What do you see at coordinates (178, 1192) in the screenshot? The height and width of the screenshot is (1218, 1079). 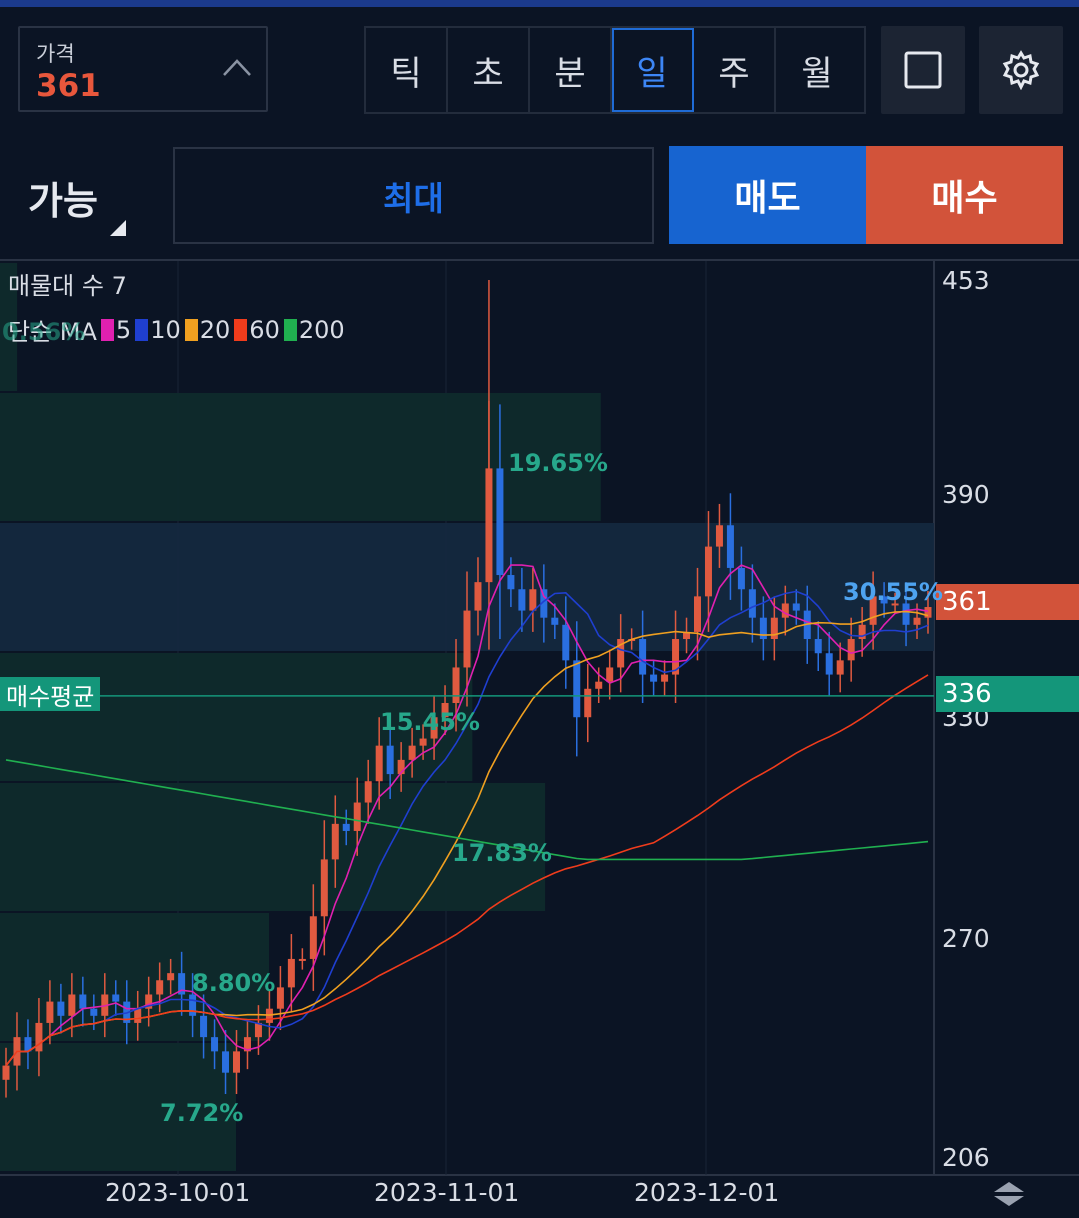 I see `x-axis-label: 2023-10-01` at bounding box center [178, 1192].